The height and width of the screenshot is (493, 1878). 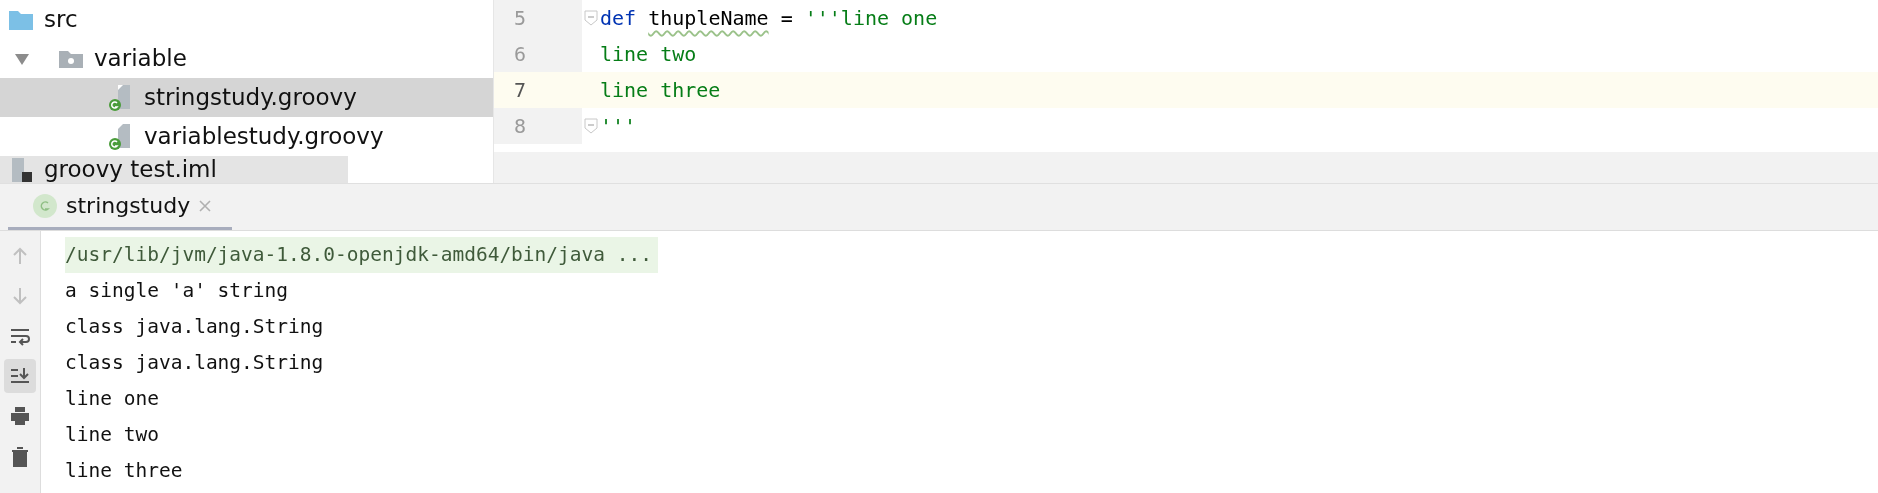 I want to click on groovy-icon, so click(x=45, y=205).